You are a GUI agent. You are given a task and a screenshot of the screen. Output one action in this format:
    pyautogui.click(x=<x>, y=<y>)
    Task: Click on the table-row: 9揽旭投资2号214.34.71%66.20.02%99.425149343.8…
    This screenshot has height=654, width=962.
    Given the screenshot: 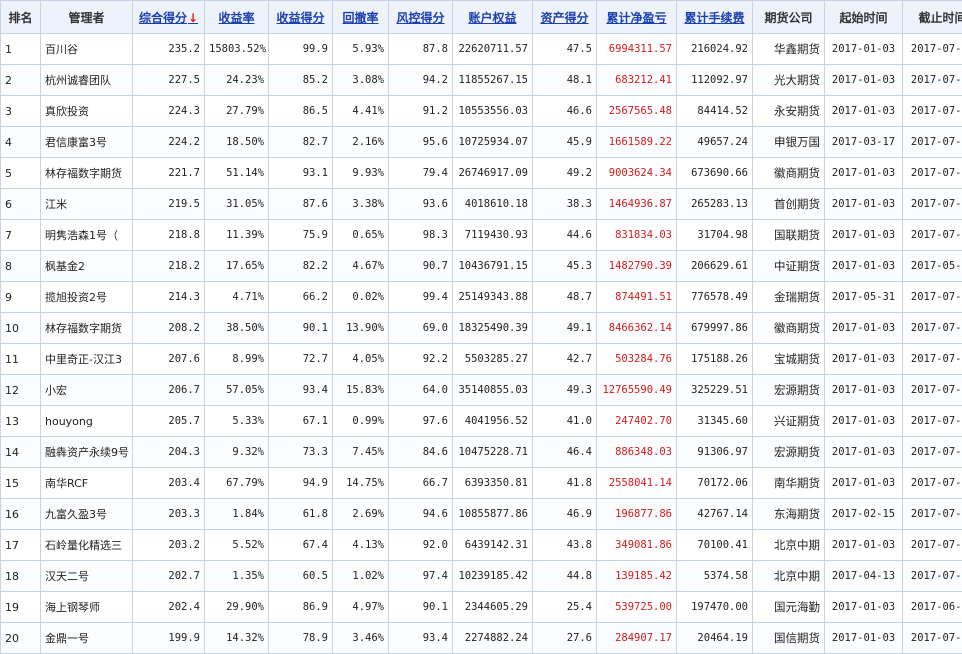 What is the action you would take?
    pyautogui.click(x=481, y=297)
    